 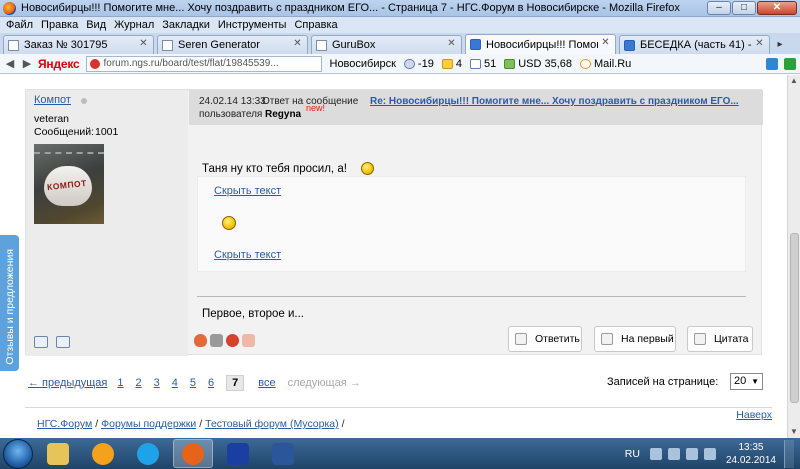 What do you see at coordinates (134, 25) in the screenshot?
I see `menu-history: Журнал` at bounding box center [134, 25].